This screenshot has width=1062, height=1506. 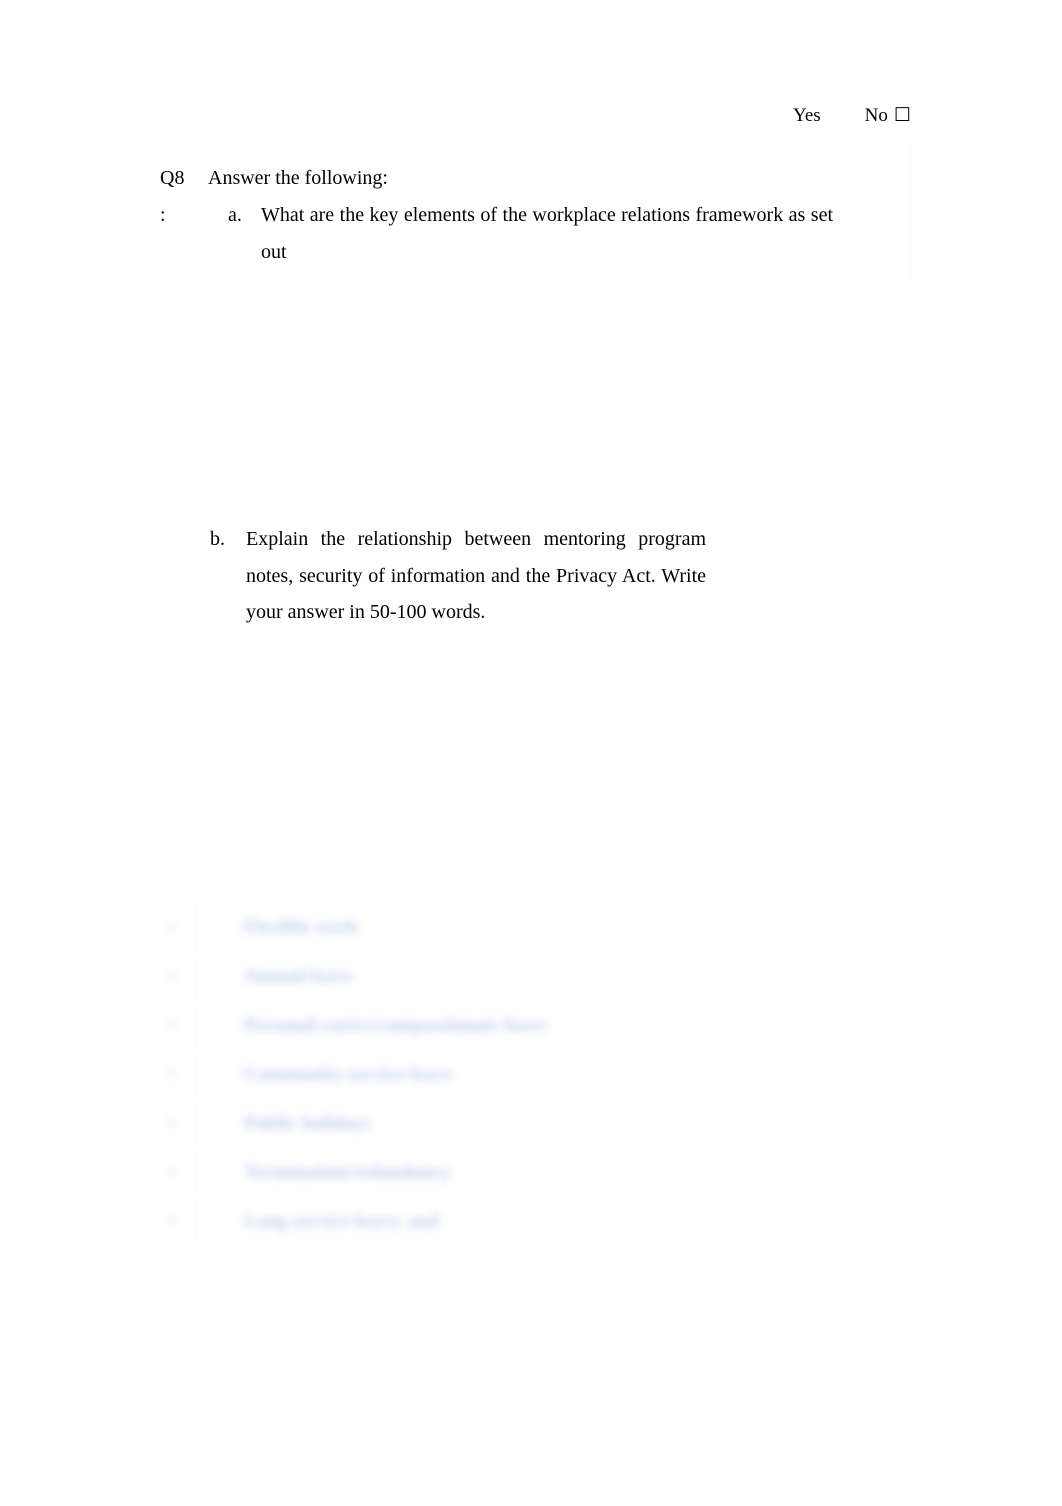 I want to click on table-row: • Personal carers/compassionate leave, so click(x=528, y=1026).